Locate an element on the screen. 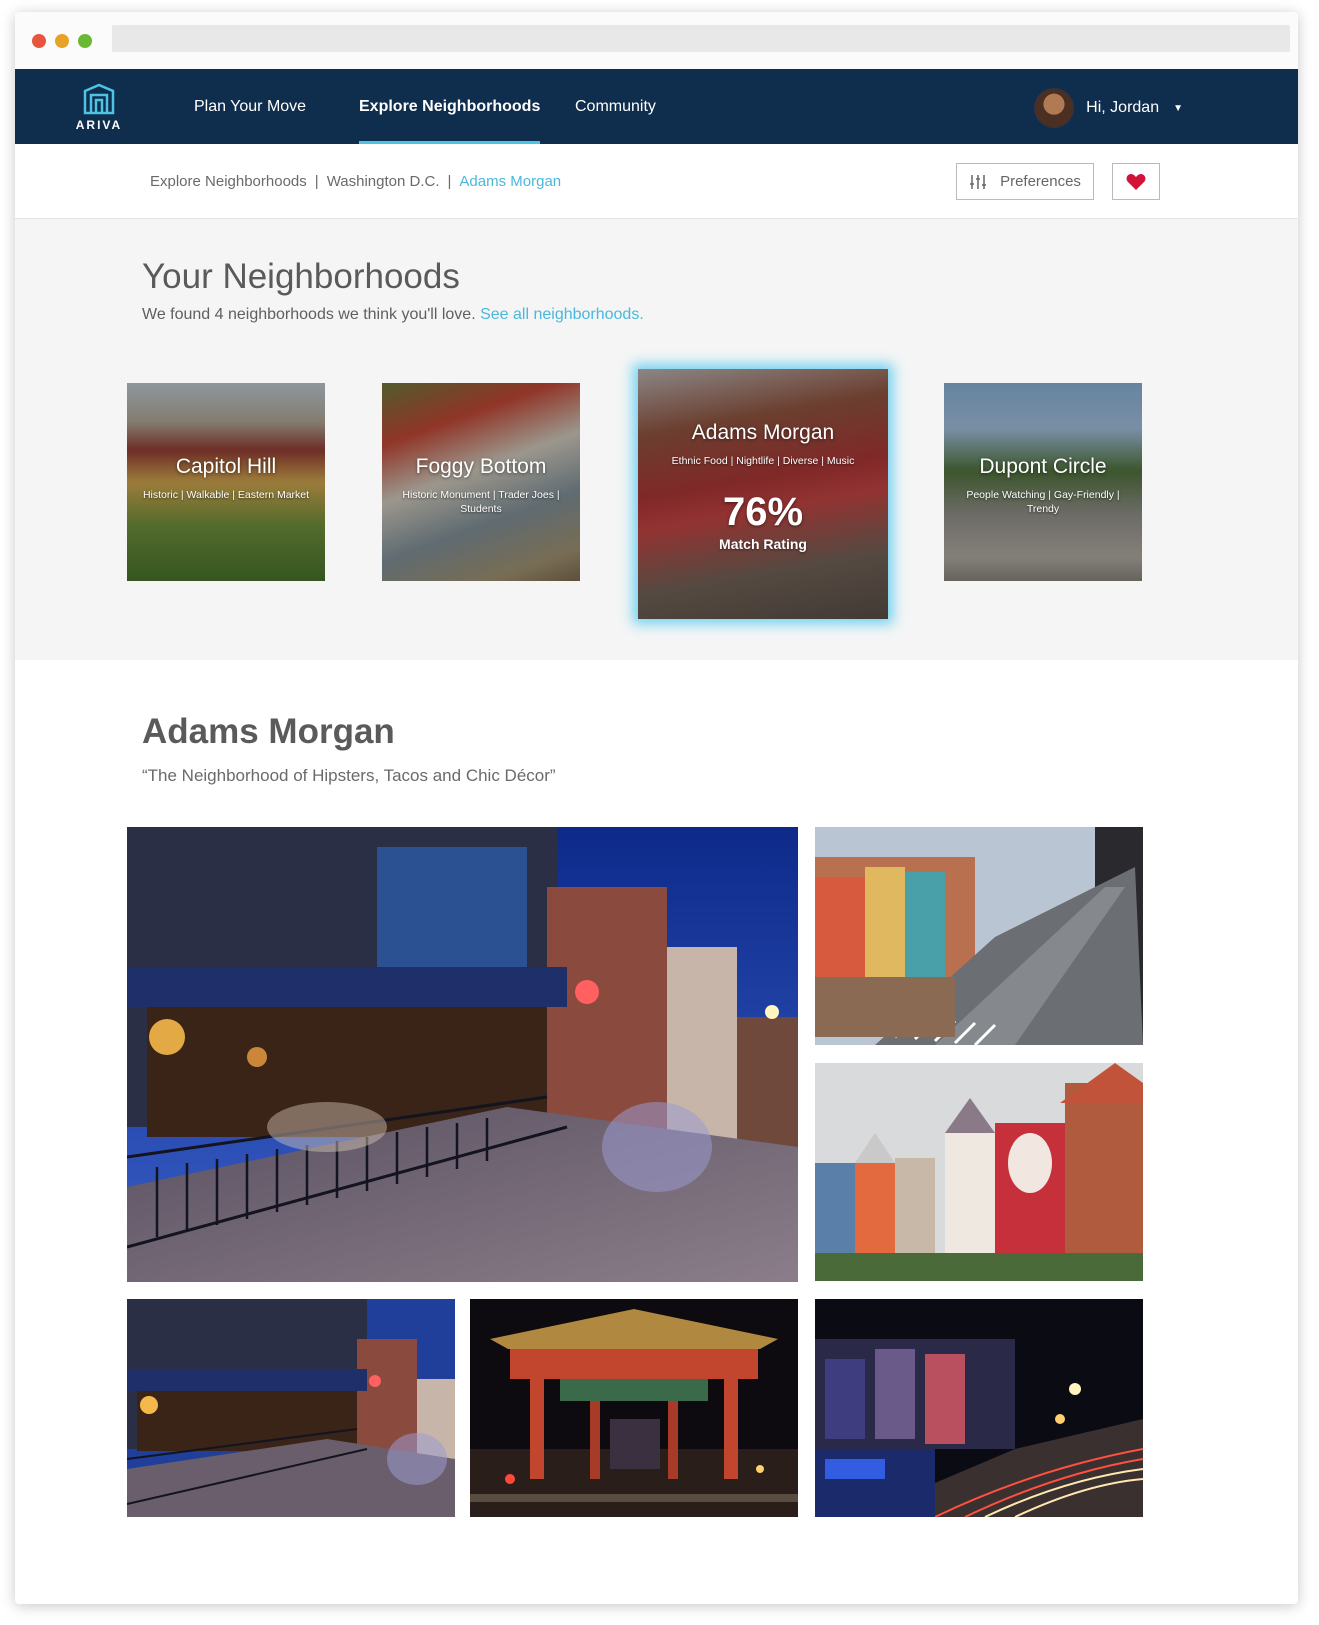 The height and width of the screenshot is (1625, 1319). photo-street-night-lights is located at coordinates (979, 1408).